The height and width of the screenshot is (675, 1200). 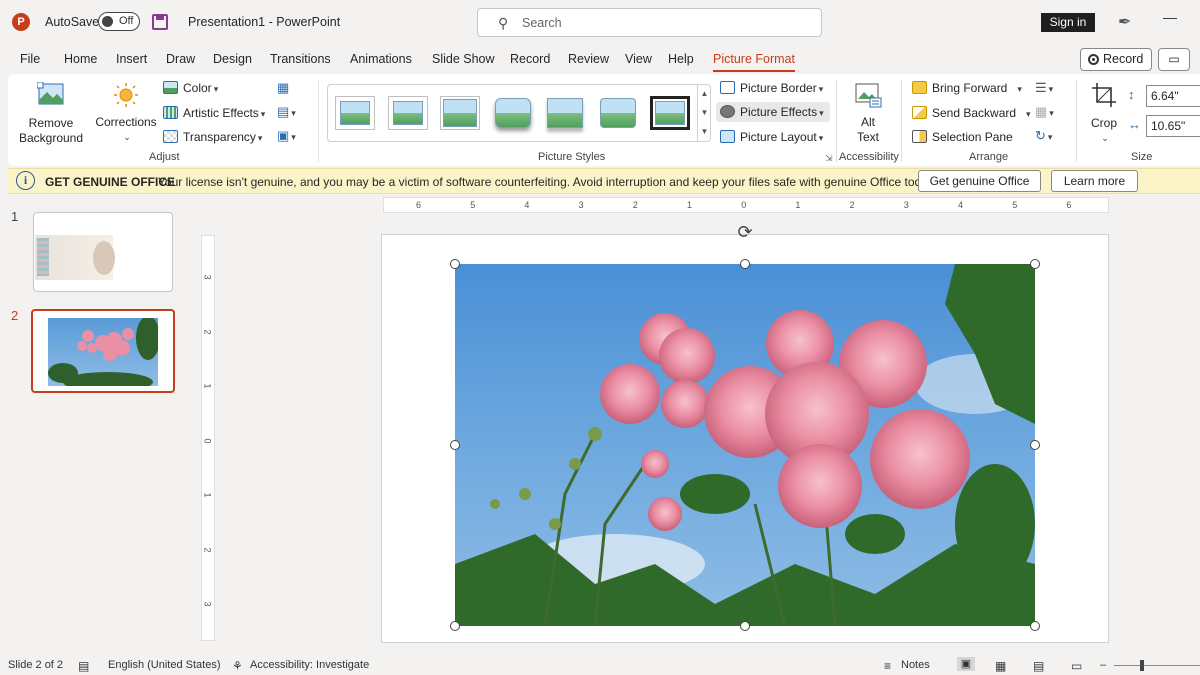 What do you see at coordinates (745, 626) in the screenshot?
I see `resize-handle-bottom` at bounding box center [745, 626].